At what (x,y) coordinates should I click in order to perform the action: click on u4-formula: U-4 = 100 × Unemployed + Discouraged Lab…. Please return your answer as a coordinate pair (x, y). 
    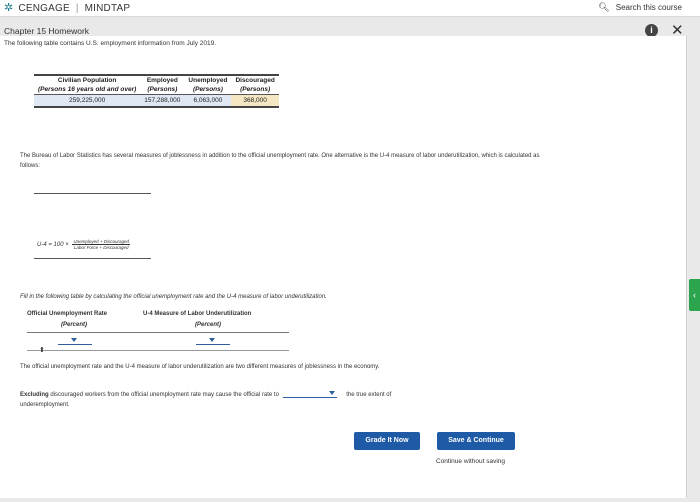
    Looking at the image, I should click on (84, 244).